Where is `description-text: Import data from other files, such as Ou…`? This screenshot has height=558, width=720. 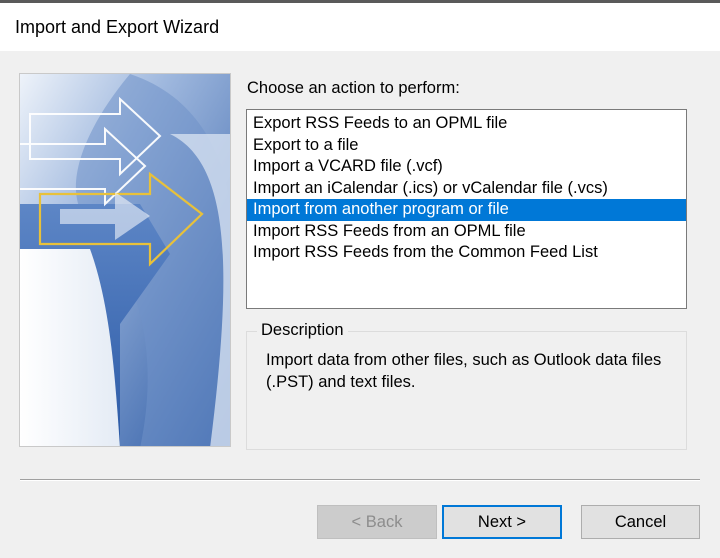
description-text: Import data from other files, such as Ou… is located at coordinates (464, 371).